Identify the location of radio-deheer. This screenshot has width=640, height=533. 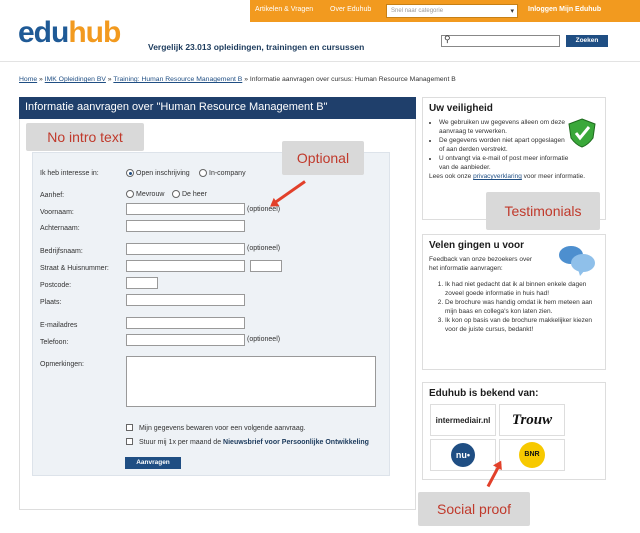
(176, 194).